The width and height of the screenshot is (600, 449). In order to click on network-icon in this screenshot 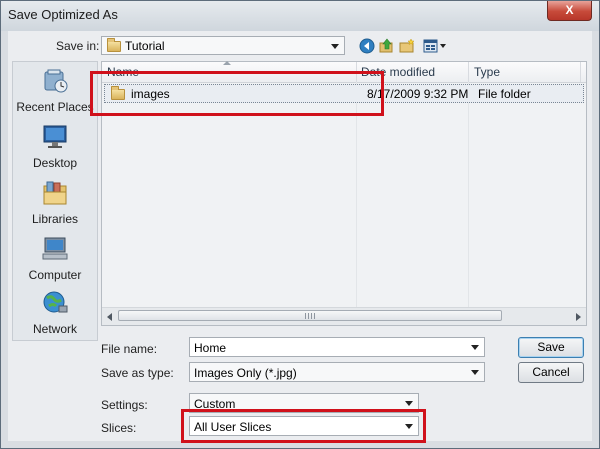, I will do `click(55, 302)`.